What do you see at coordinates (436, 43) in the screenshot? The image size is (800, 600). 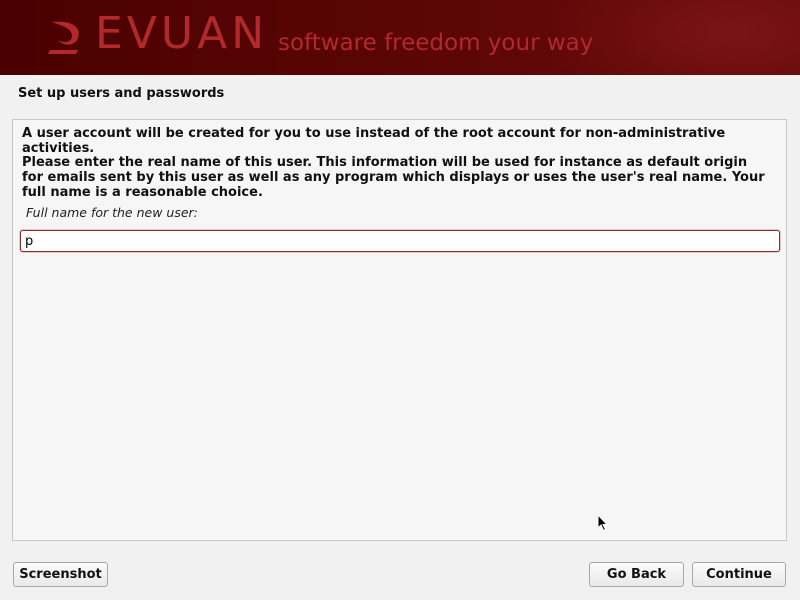 I see `tagline: software freedom your way` at bounding box center [436, 43].